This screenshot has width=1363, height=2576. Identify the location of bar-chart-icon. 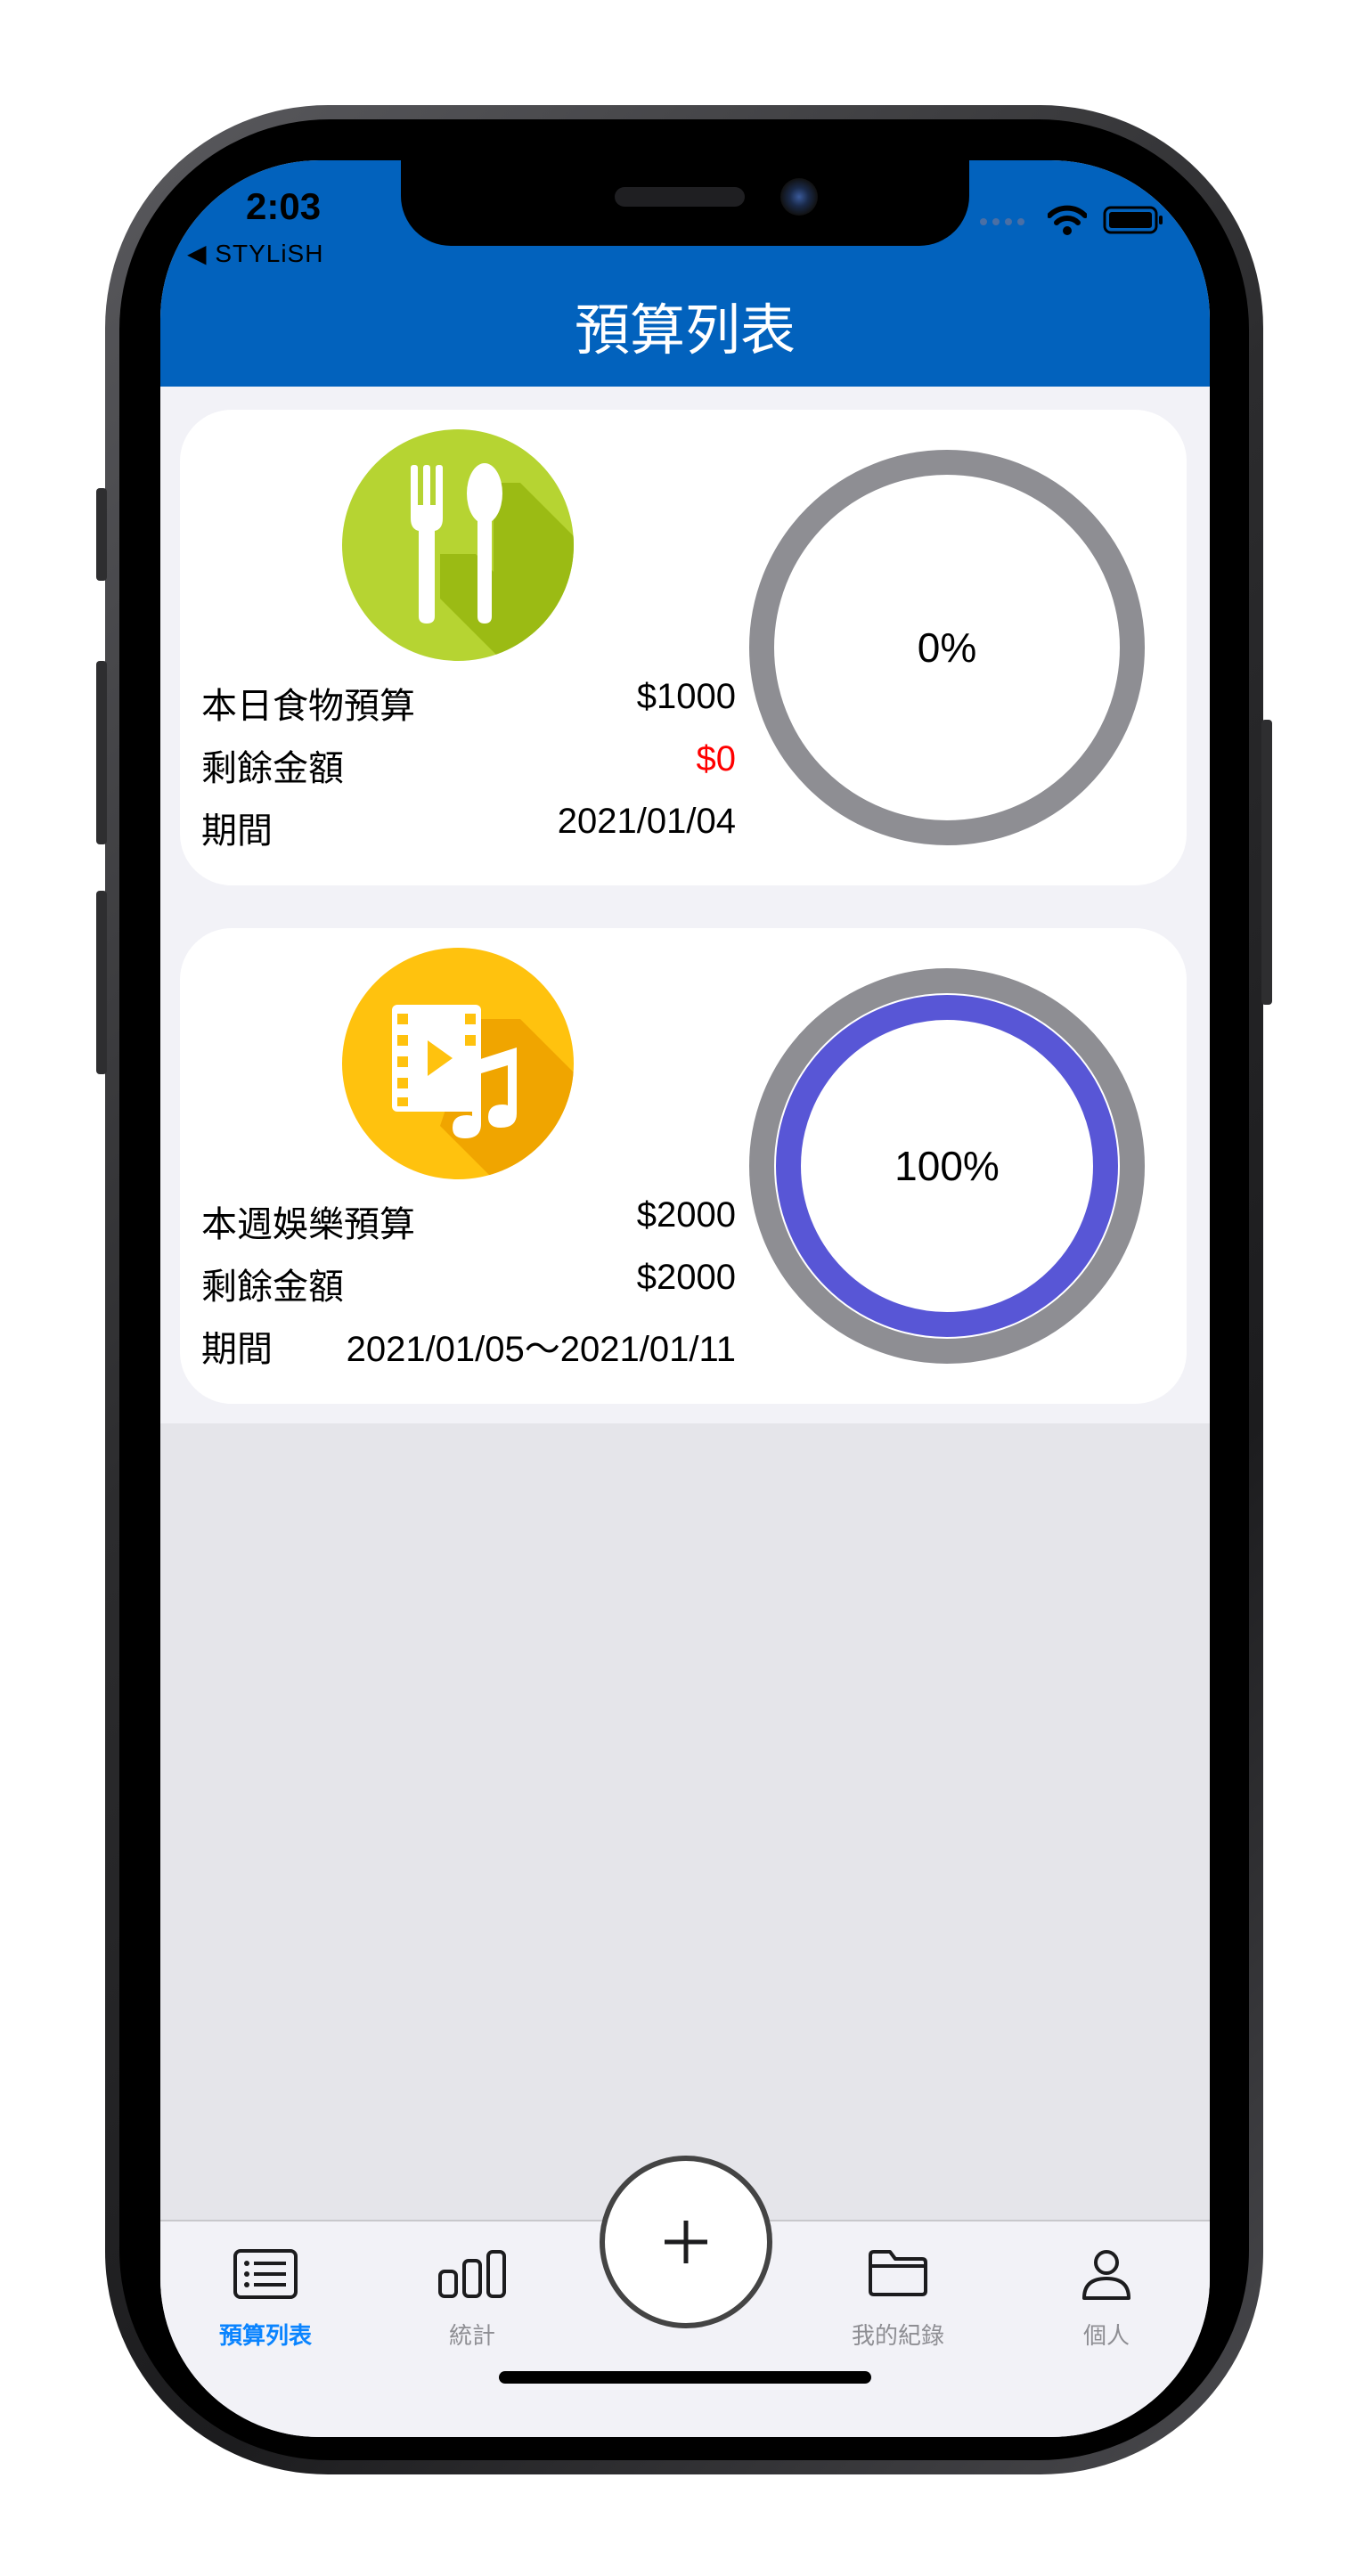
(472, 2274).